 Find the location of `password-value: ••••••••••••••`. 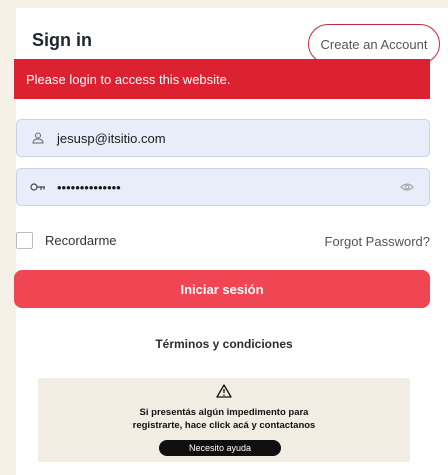

password-value: •••••••••••••• is located at coordinates (89, 187).